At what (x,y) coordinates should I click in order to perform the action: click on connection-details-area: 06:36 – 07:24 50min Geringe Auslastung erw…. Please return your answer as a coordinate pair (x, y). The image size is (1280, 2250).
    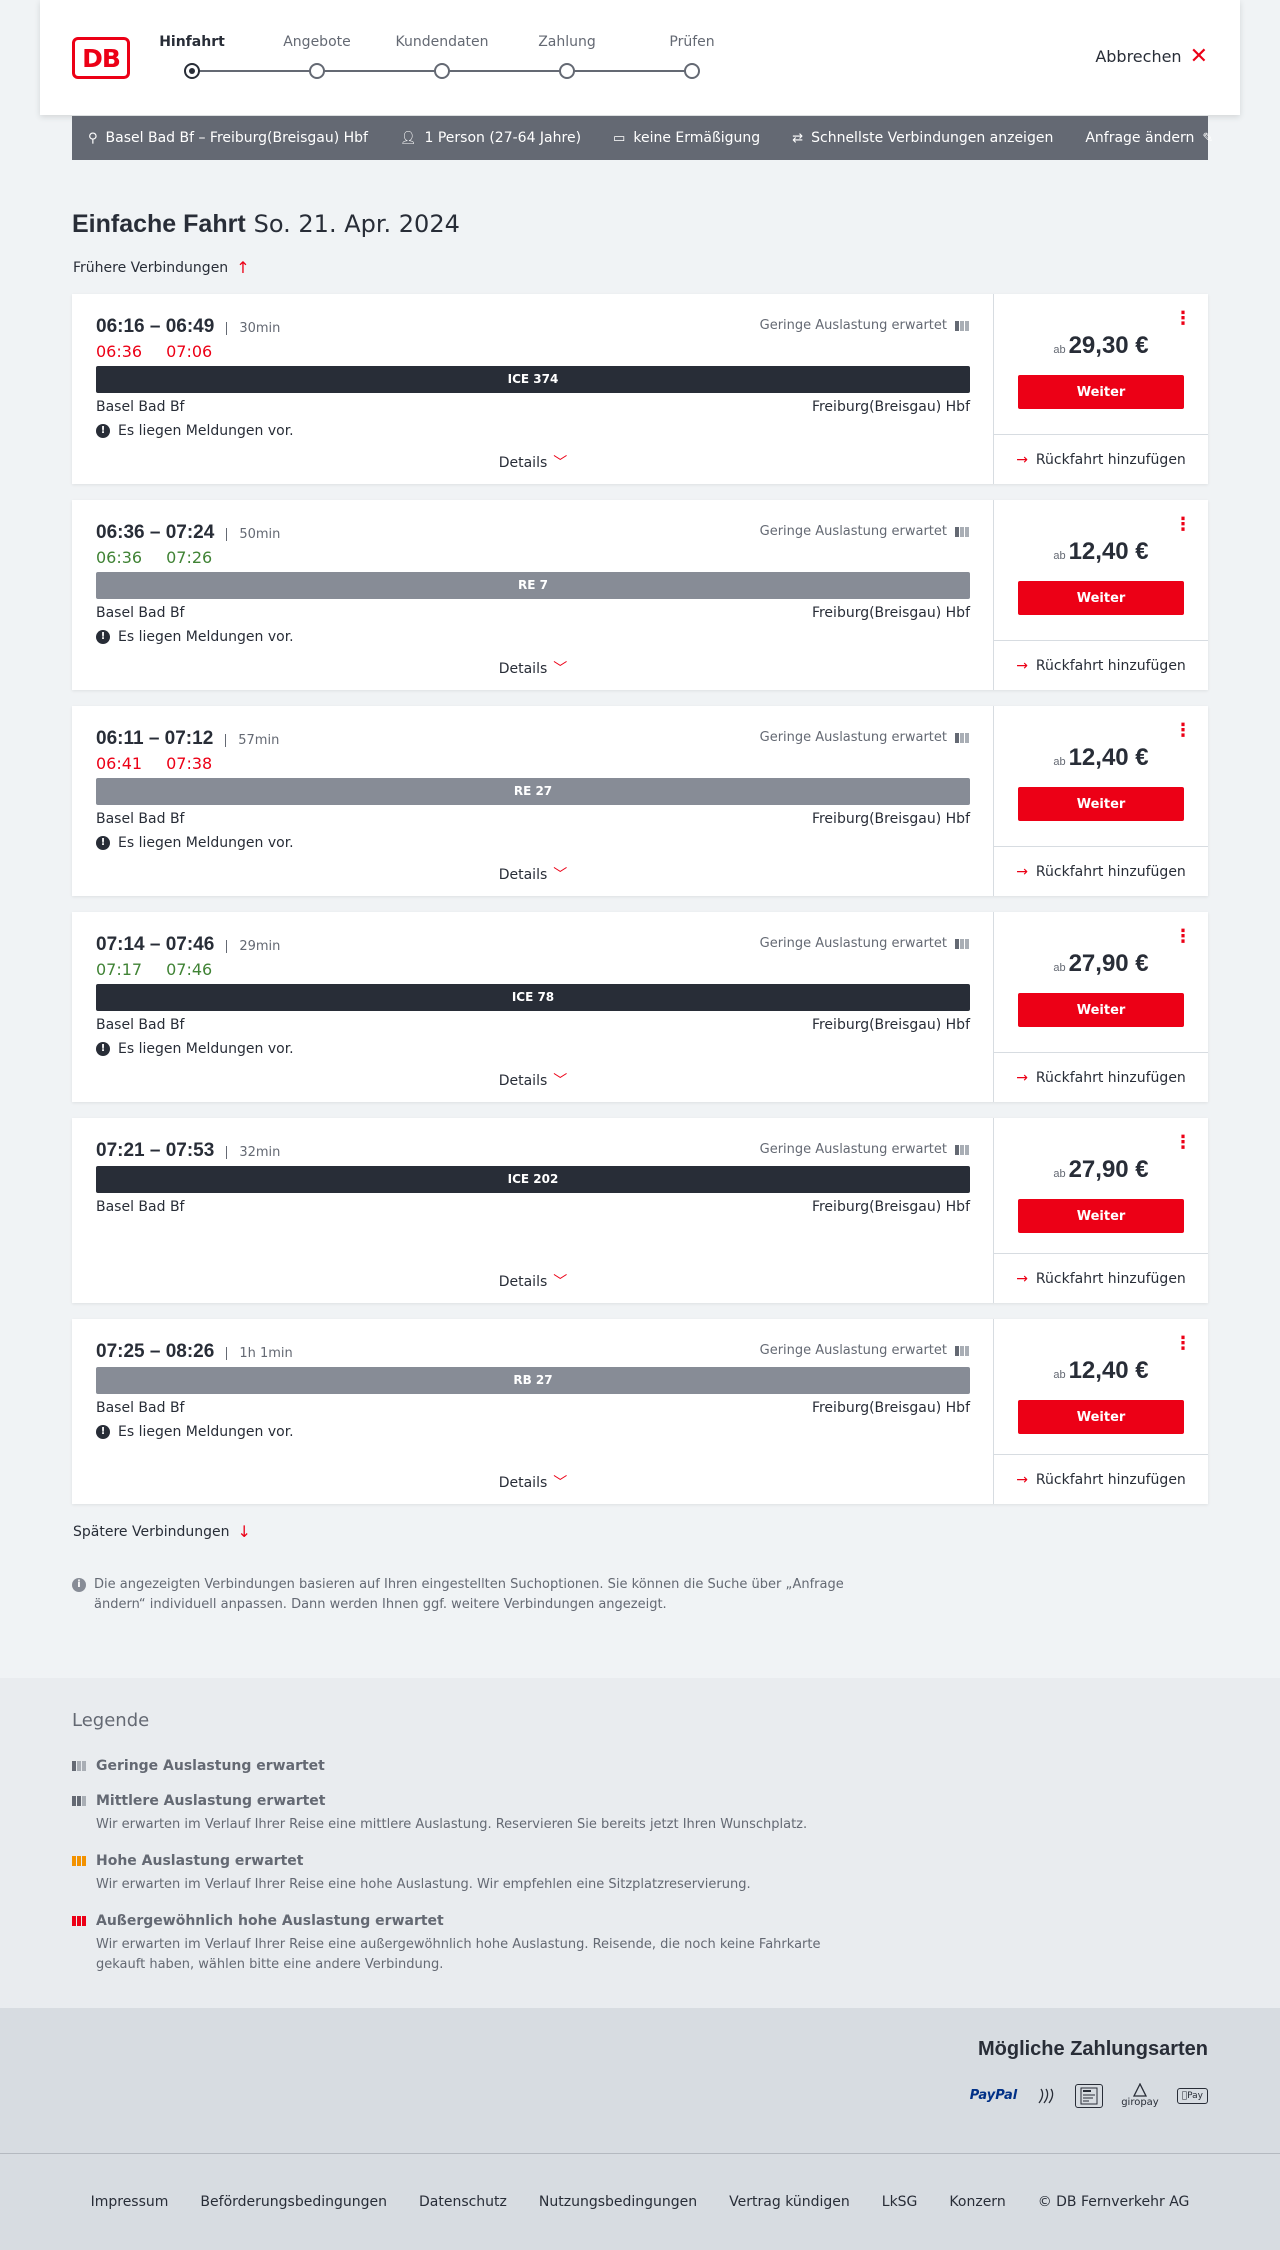
    Looking at the image, I should click on (533, 595).